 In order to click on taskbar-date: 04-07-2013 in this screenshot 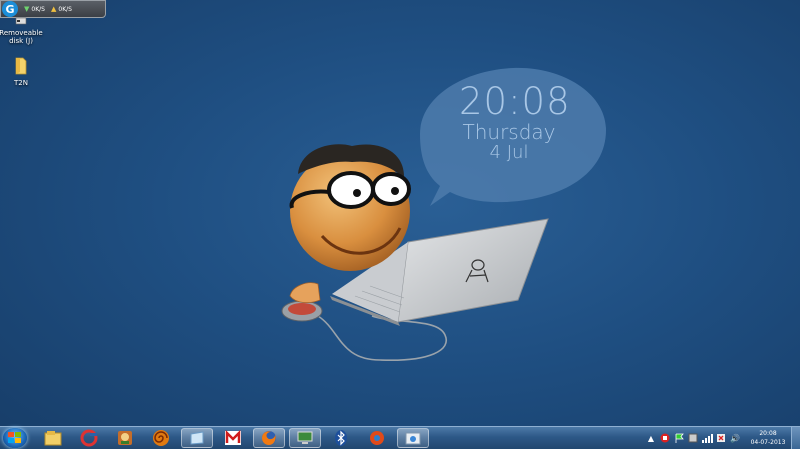, I will do `click(768, 442)`.